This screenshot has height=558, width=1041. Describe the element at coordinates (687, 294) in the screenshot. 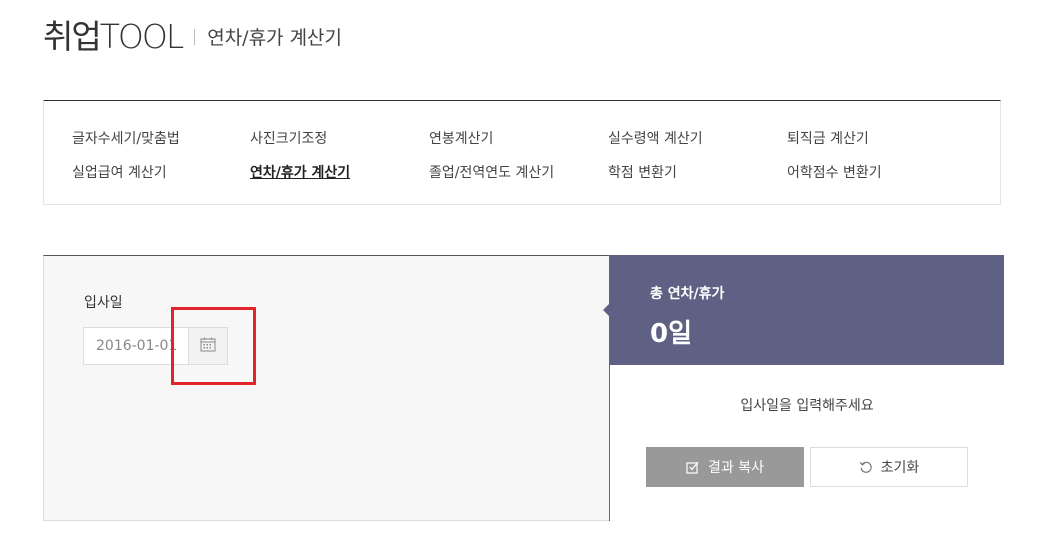

I see `total-leave-label: 총 연차/휴가` at that location.